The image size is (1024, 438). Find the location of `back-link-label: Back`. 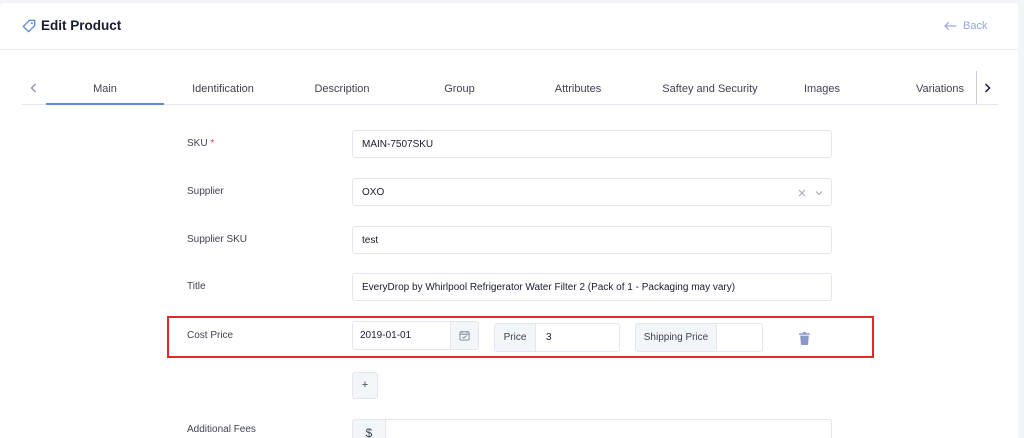

back-link-label: Back is located at coordinates (975, 26).